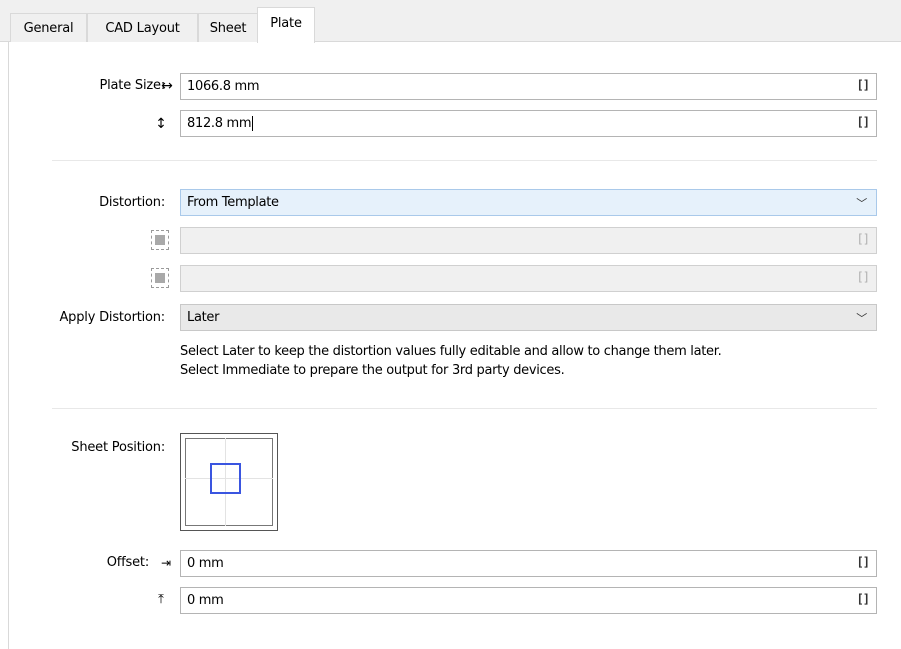 The width and height of the screenshot is (901, 649). I want to click on vertical-distortion-icon, so click(160, 278).